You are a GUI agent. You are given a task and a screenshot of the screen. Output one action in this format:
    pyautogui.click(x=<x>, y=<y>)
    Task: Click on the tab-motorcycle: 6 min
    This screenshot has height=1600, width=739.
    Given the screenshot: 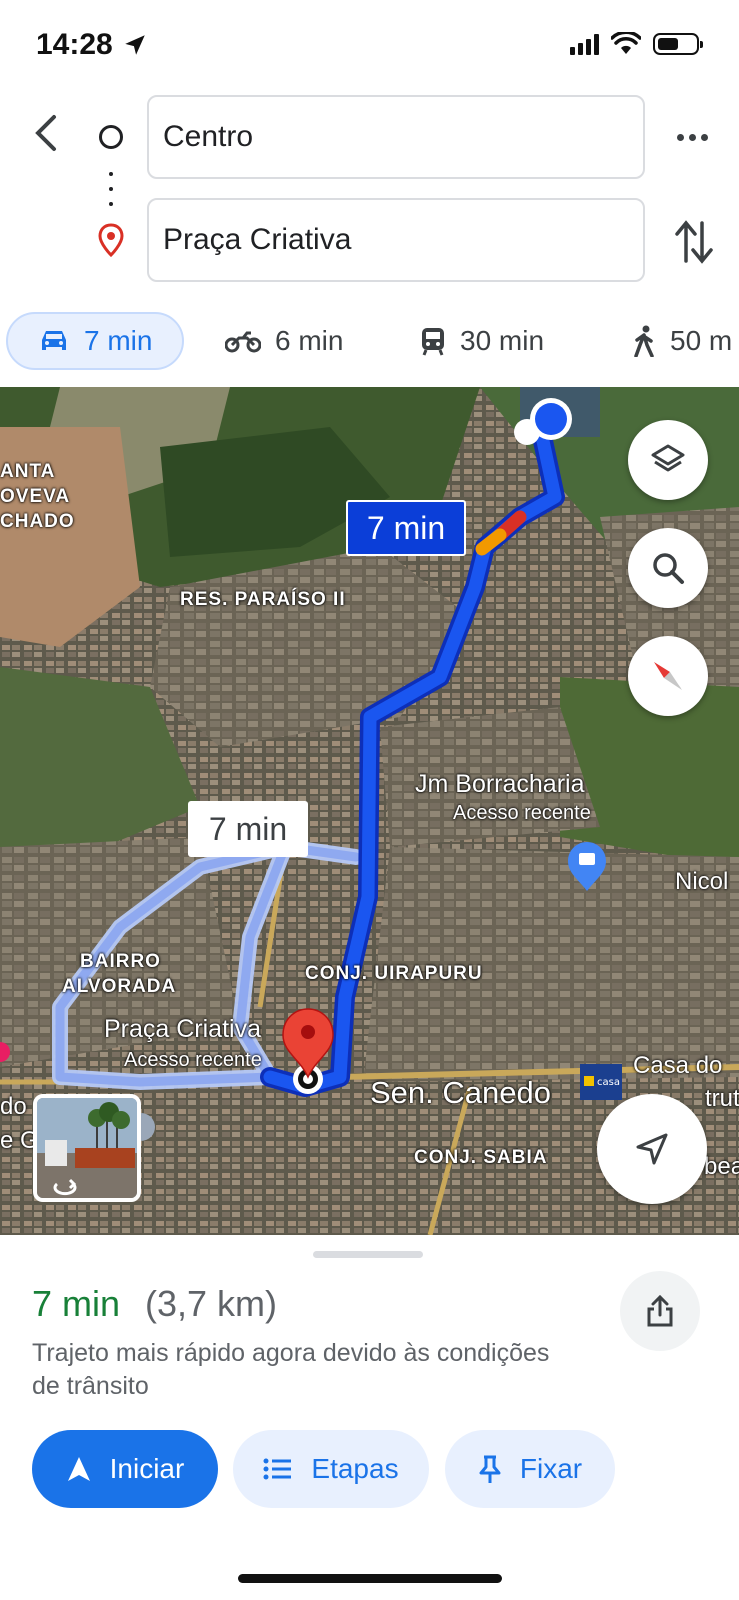 What is the action you would take?
    pyautogui.click(x=284, y=341)
    